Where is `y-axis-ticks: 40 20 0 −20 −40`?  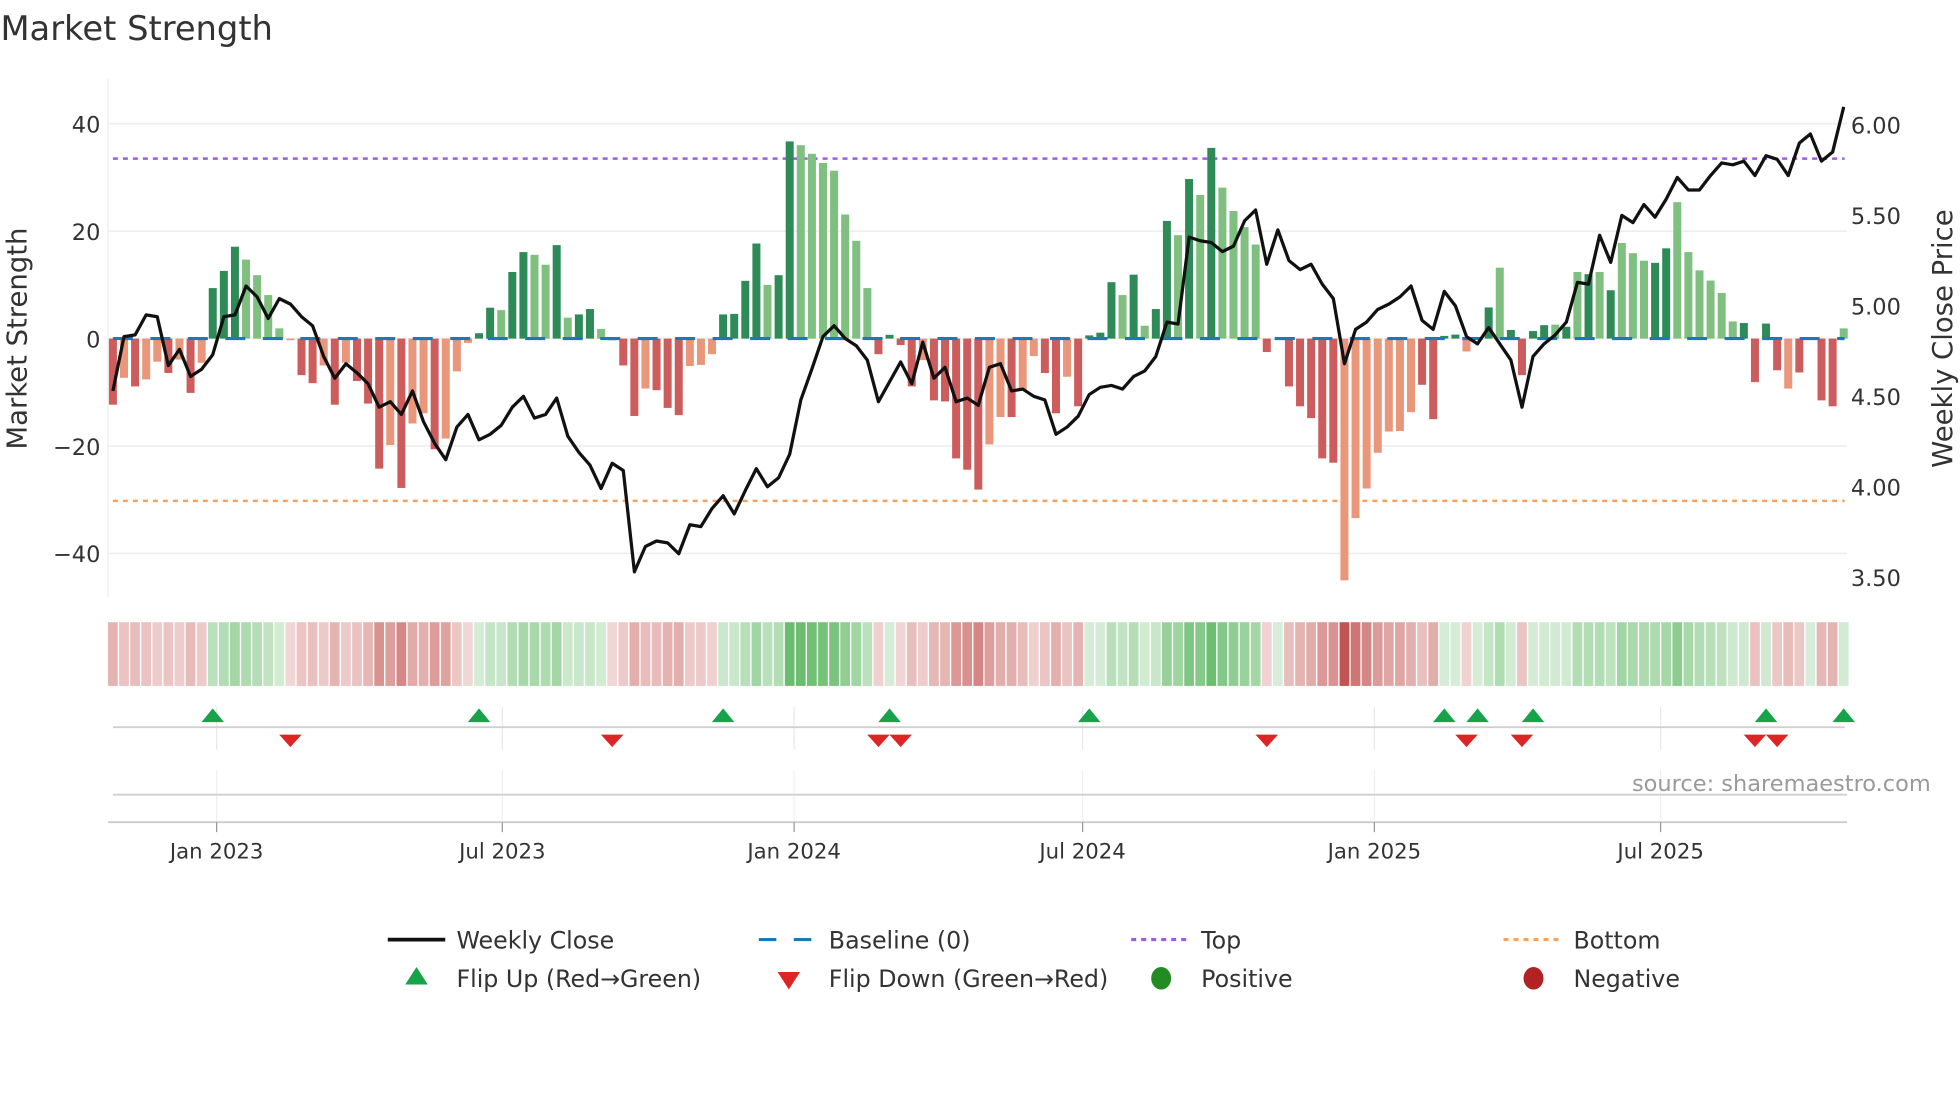 y-axis-ticks: 40 20 0 −20 −40 is located at coordinates (76, 340).